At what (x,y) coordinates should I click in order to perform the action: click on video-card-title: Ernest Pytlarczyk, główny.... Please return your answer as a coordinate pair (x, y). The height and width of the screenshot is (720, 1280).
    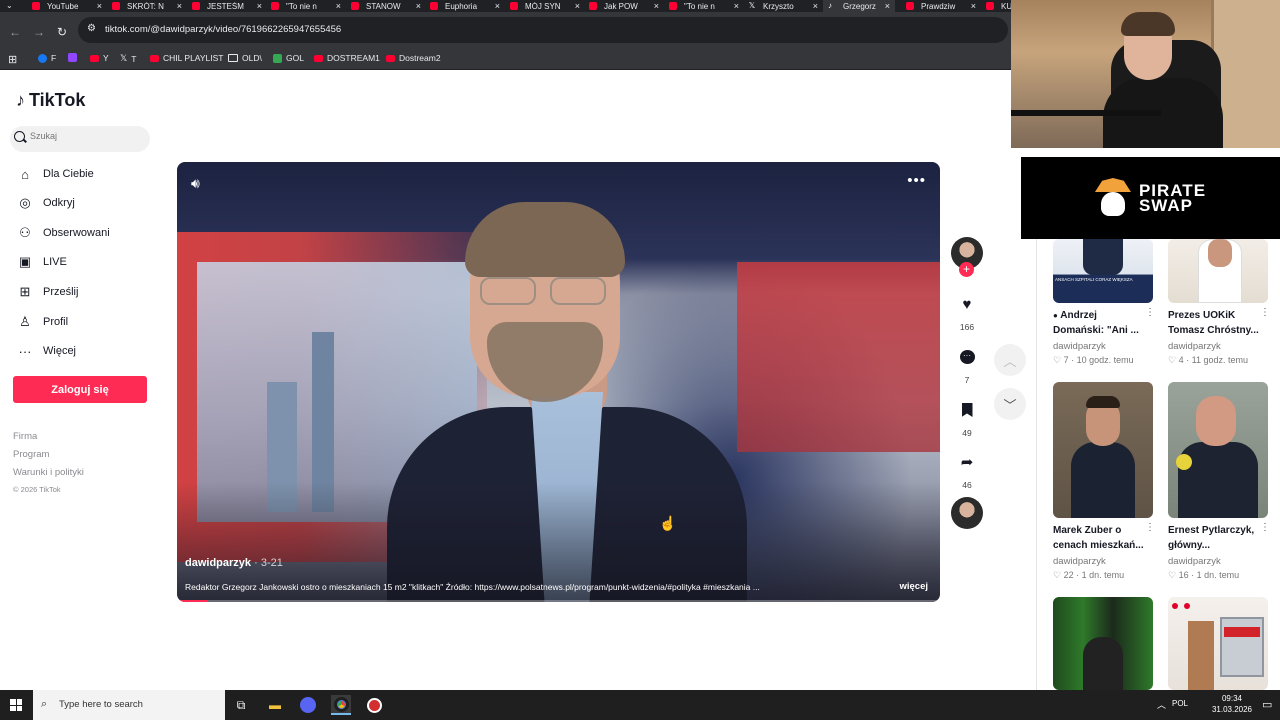
    Looking at the image, I should click on (1215, 538).